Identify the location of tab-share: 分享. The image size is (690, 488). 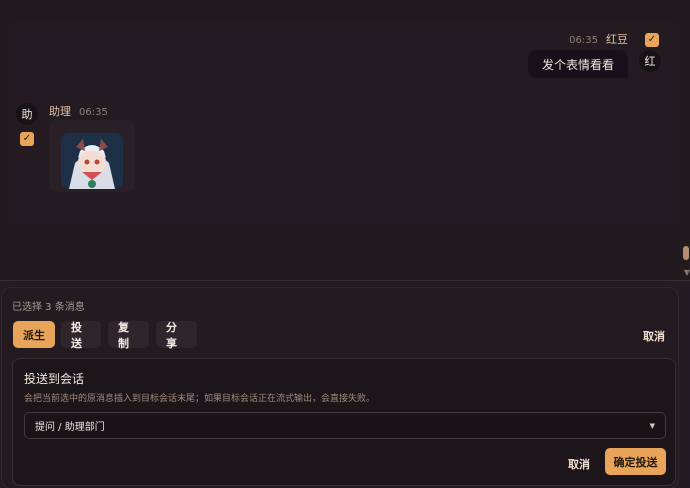
(176, 335).